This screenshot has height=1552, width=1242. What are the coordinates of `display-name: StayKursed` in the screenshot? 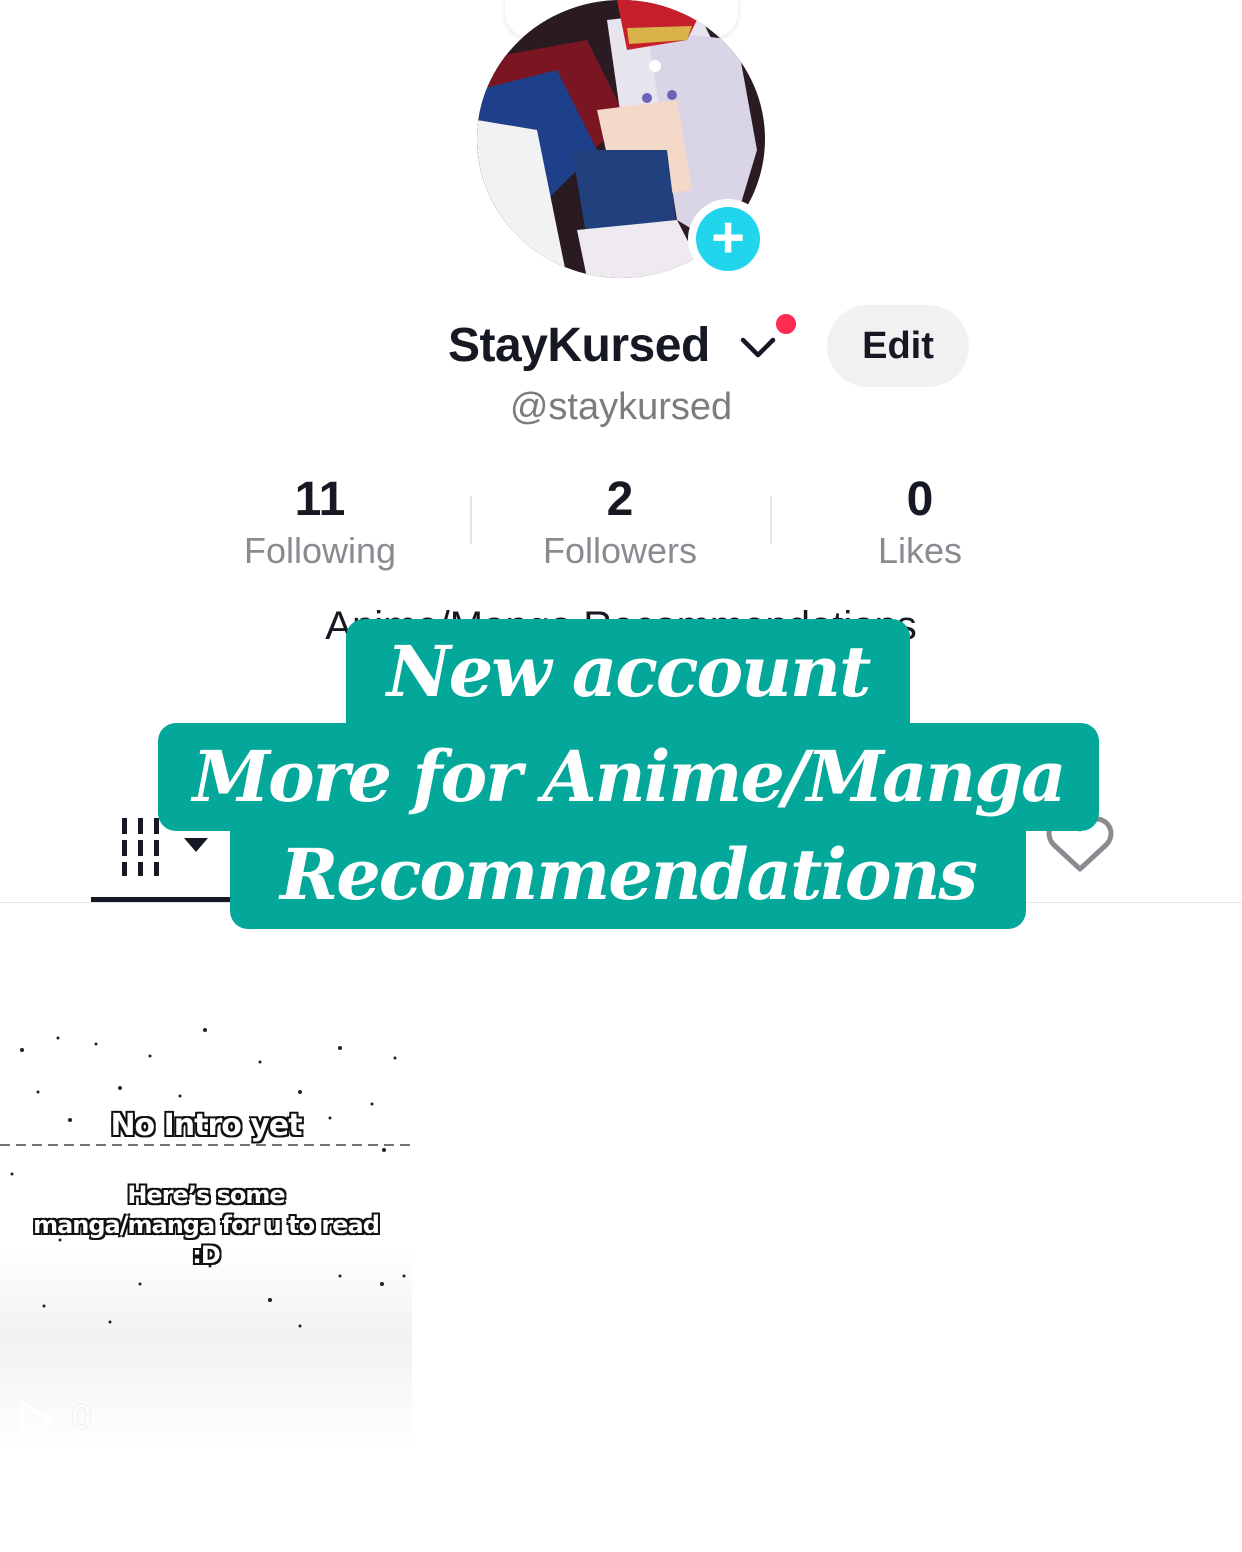 It's located at (579, 345).